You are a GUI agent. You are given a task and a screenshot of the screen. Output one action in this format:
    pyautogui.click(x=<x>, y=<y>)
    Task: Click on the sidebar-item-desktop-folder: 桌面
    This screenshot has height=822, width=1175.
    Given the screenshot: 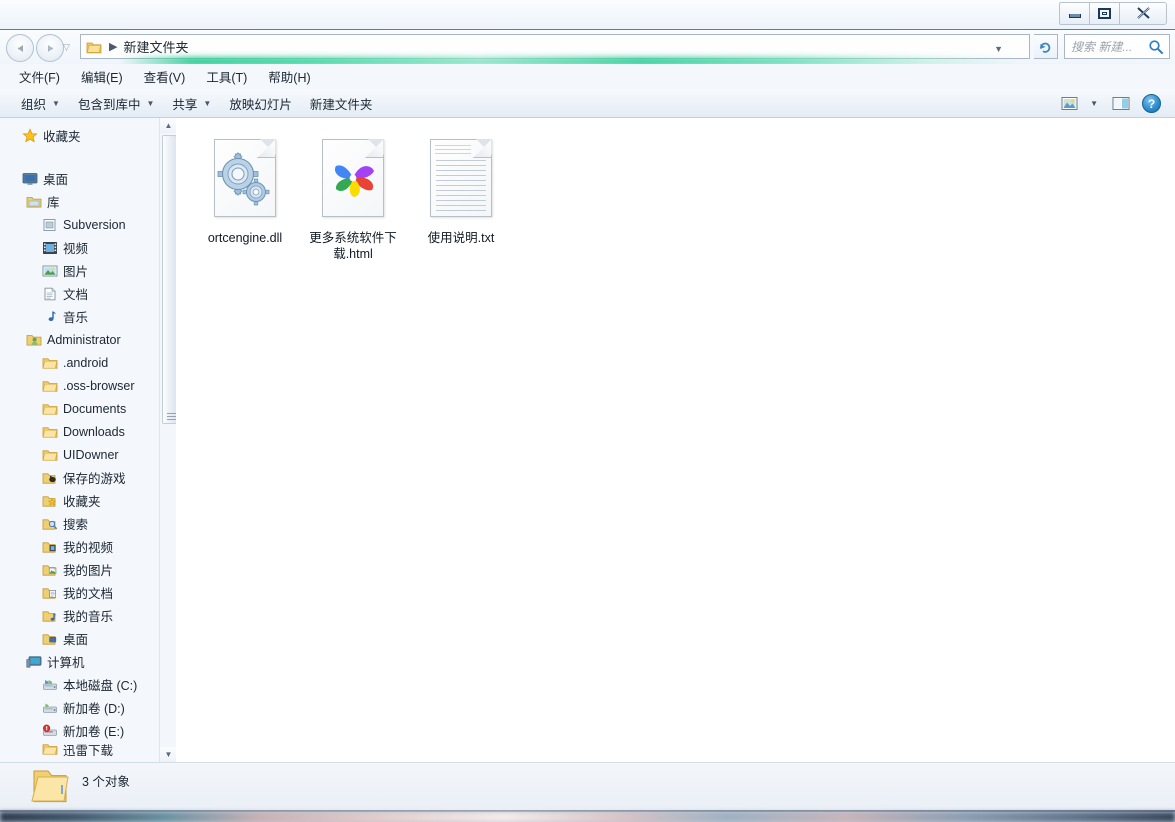 What is the action you would take?
    pyautogui.click(x=79, y=638)
    